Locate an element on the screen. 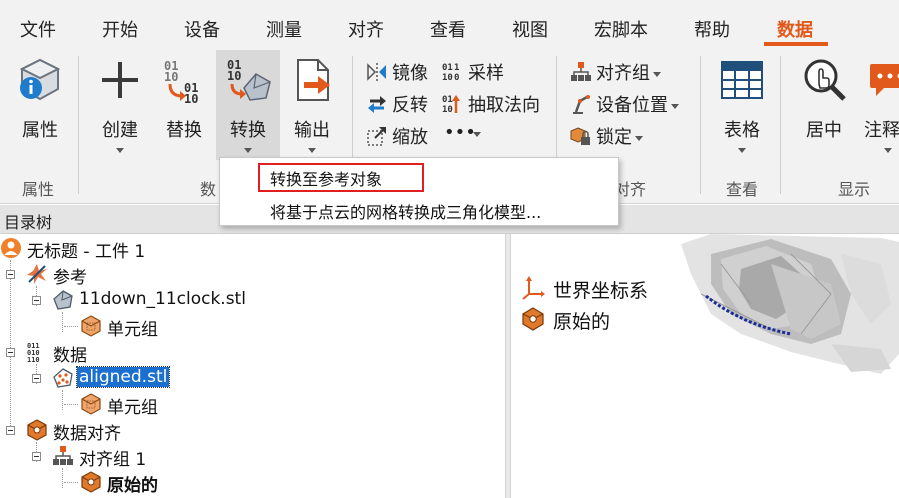  tree-node-align-group-1: 对齐组 1 is located at coordinates (117, 457).